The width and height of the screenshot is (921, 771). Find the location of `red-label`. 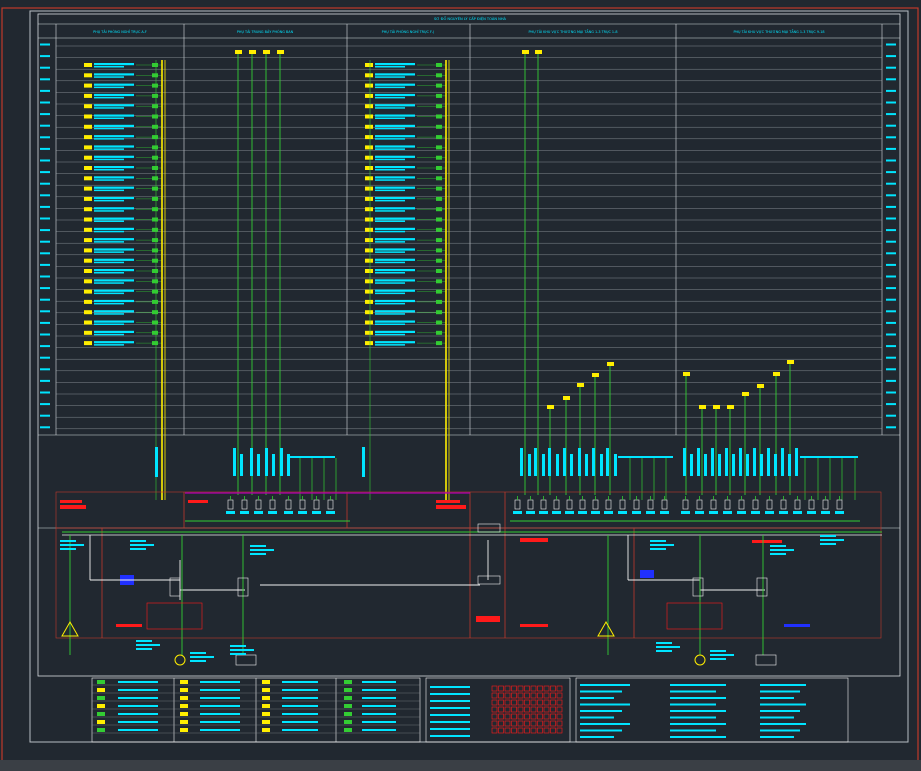

red-label is located at coordinates (129, 625).